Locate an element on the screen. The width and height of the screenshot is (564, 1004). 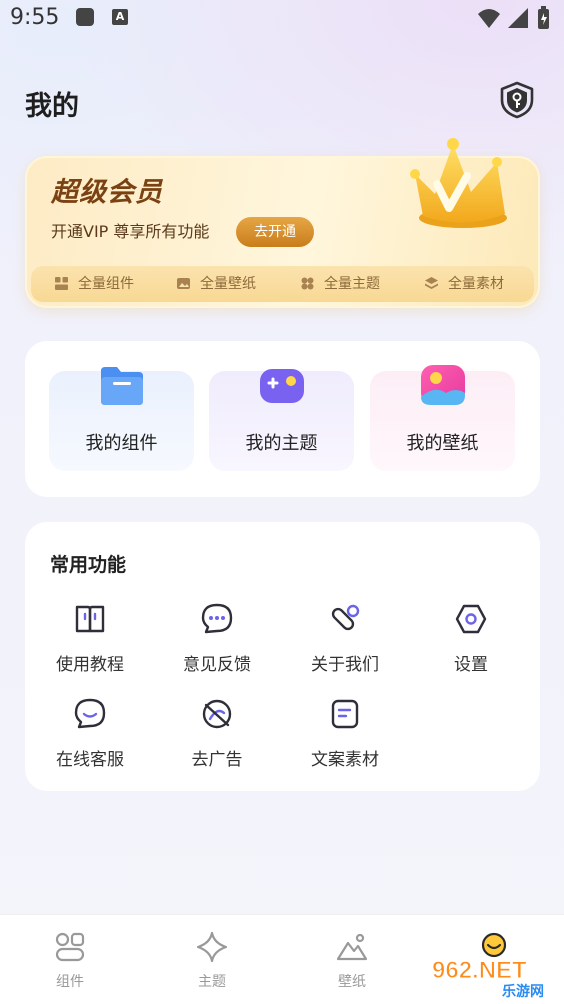
nav-label: 主题 is located at coordinates (212, 982).